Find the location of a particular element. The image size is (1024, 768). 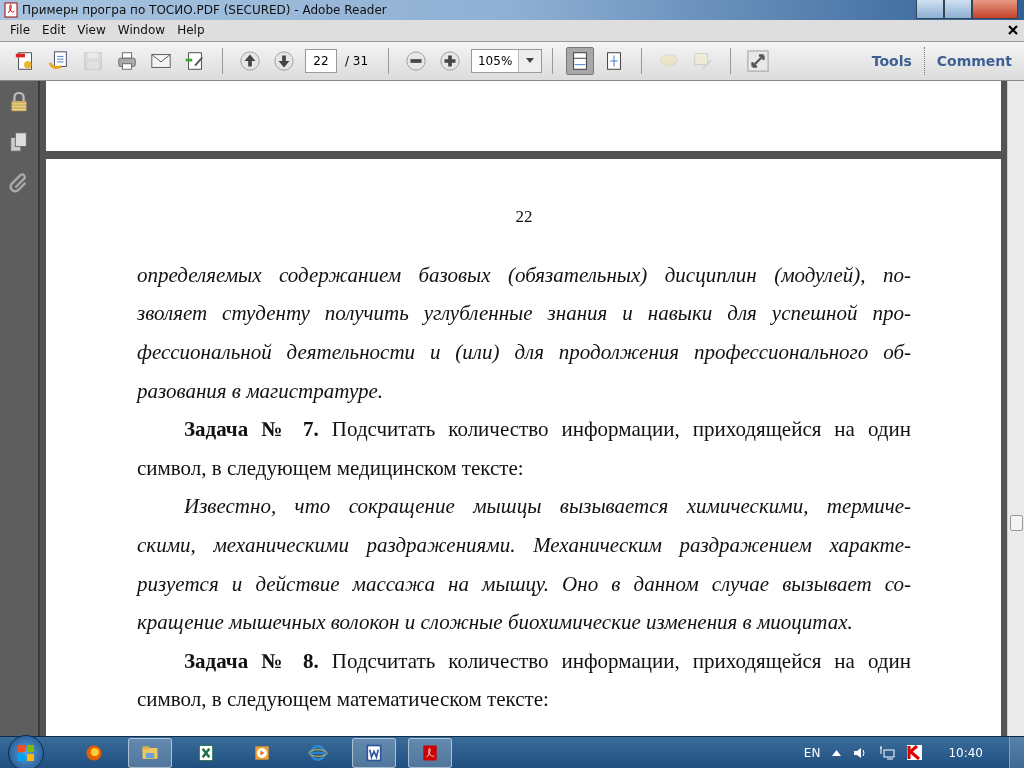

menu-item: Help is located at coordinates (191, 30).